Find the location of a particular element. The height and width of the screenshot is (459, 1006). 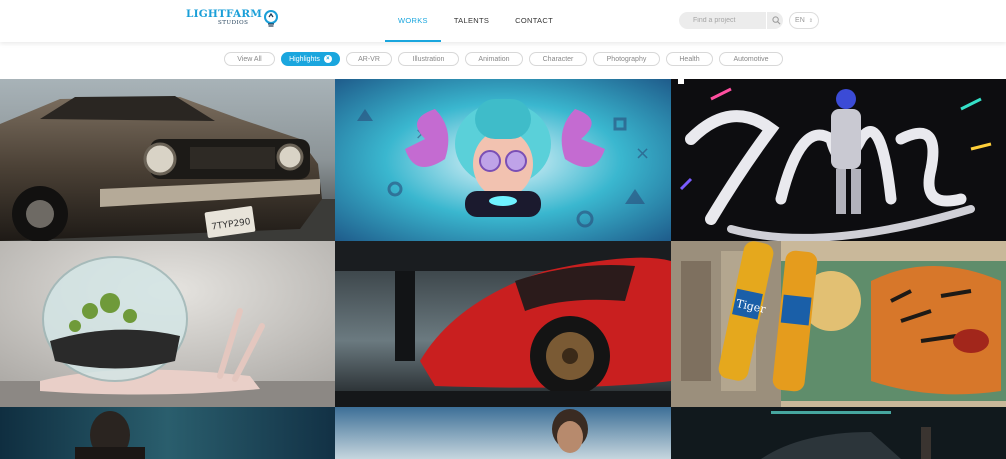

language-selector: EN ⇕ is located at coordinates (804, 20).